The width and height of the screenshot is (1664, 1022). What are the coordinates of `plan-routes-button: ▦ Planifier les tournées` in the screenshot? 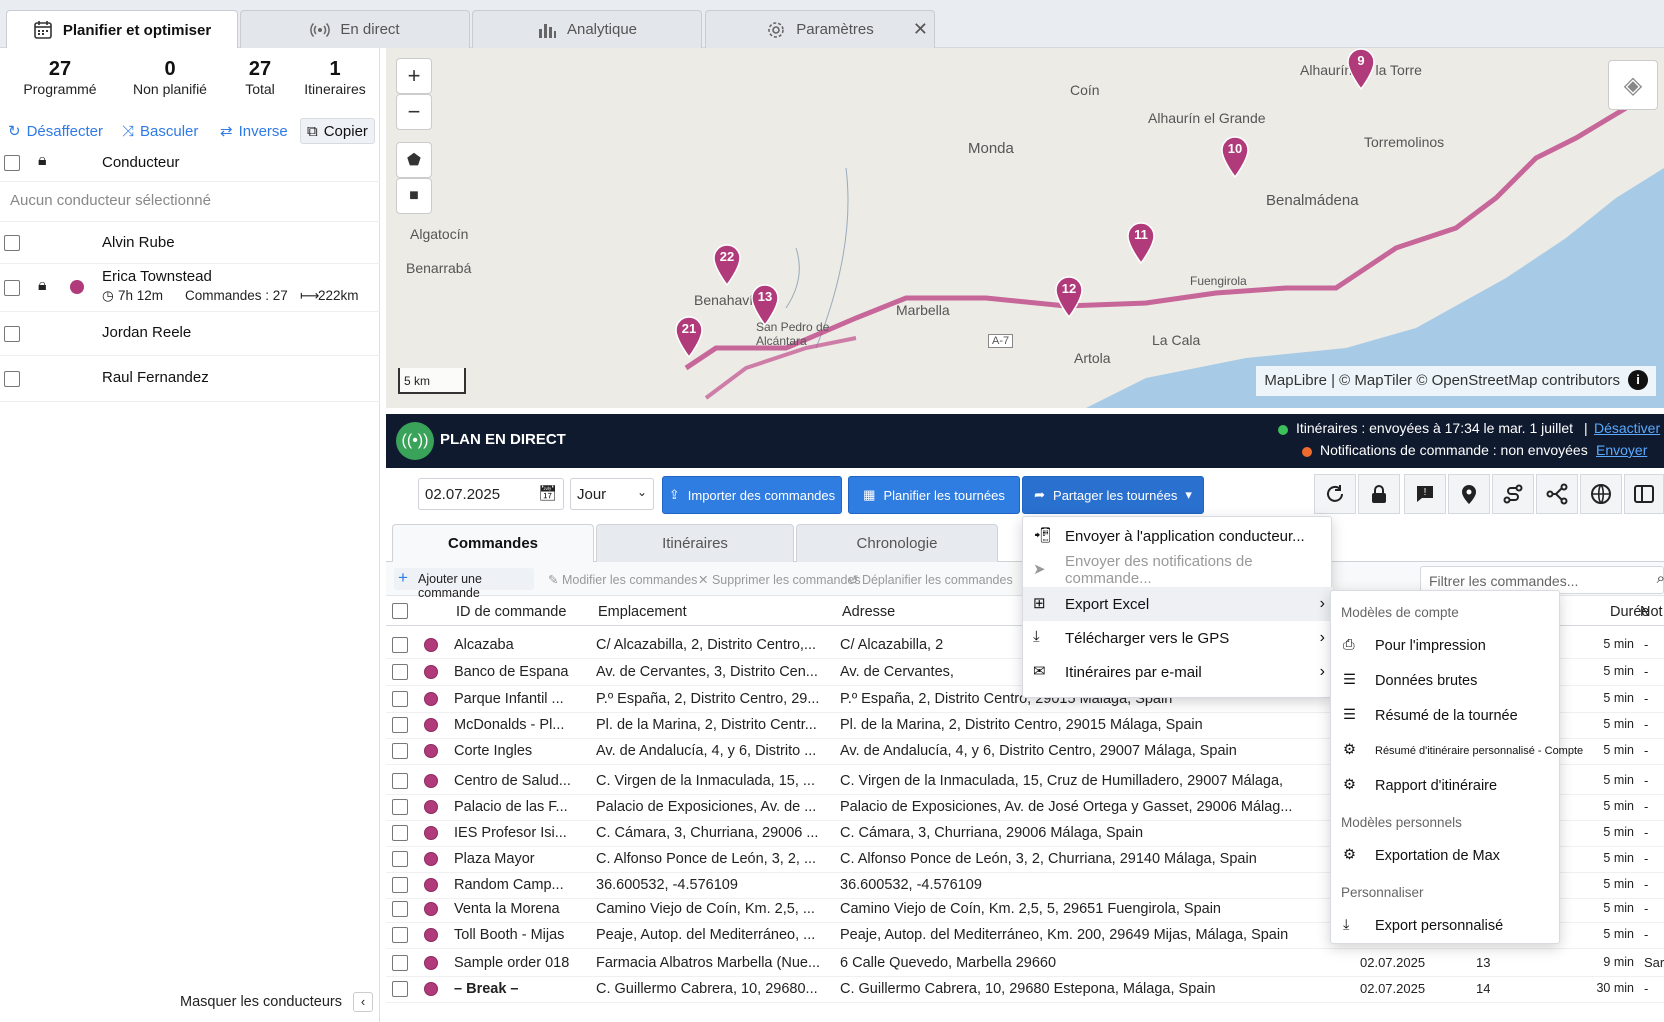 It's located at (934, 495).